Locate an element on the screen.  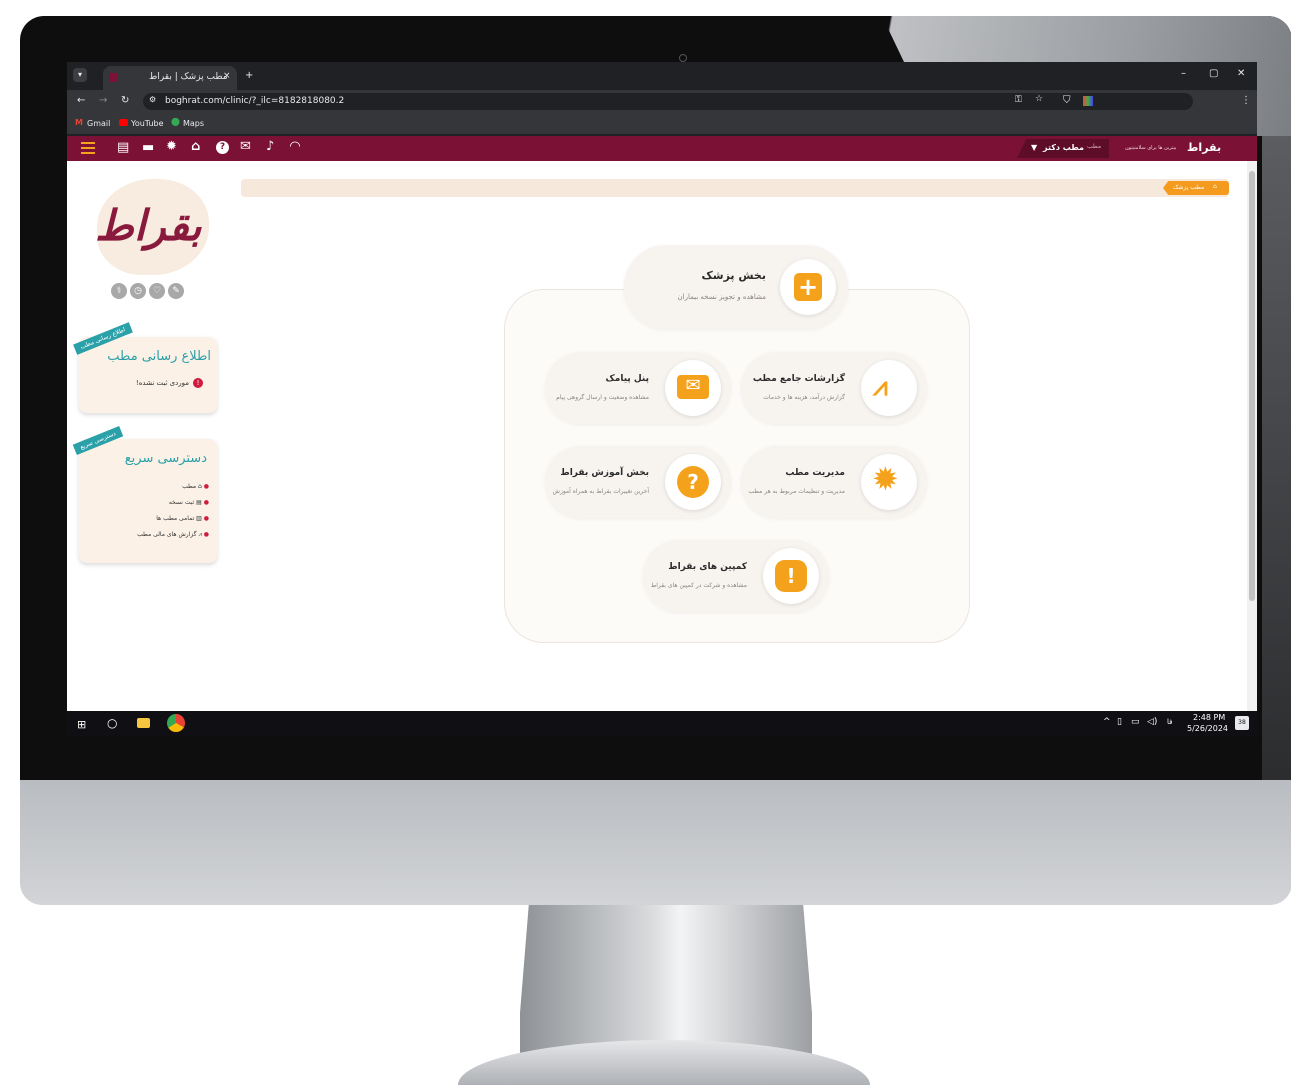
webcam is located at coordinates (683, 58).